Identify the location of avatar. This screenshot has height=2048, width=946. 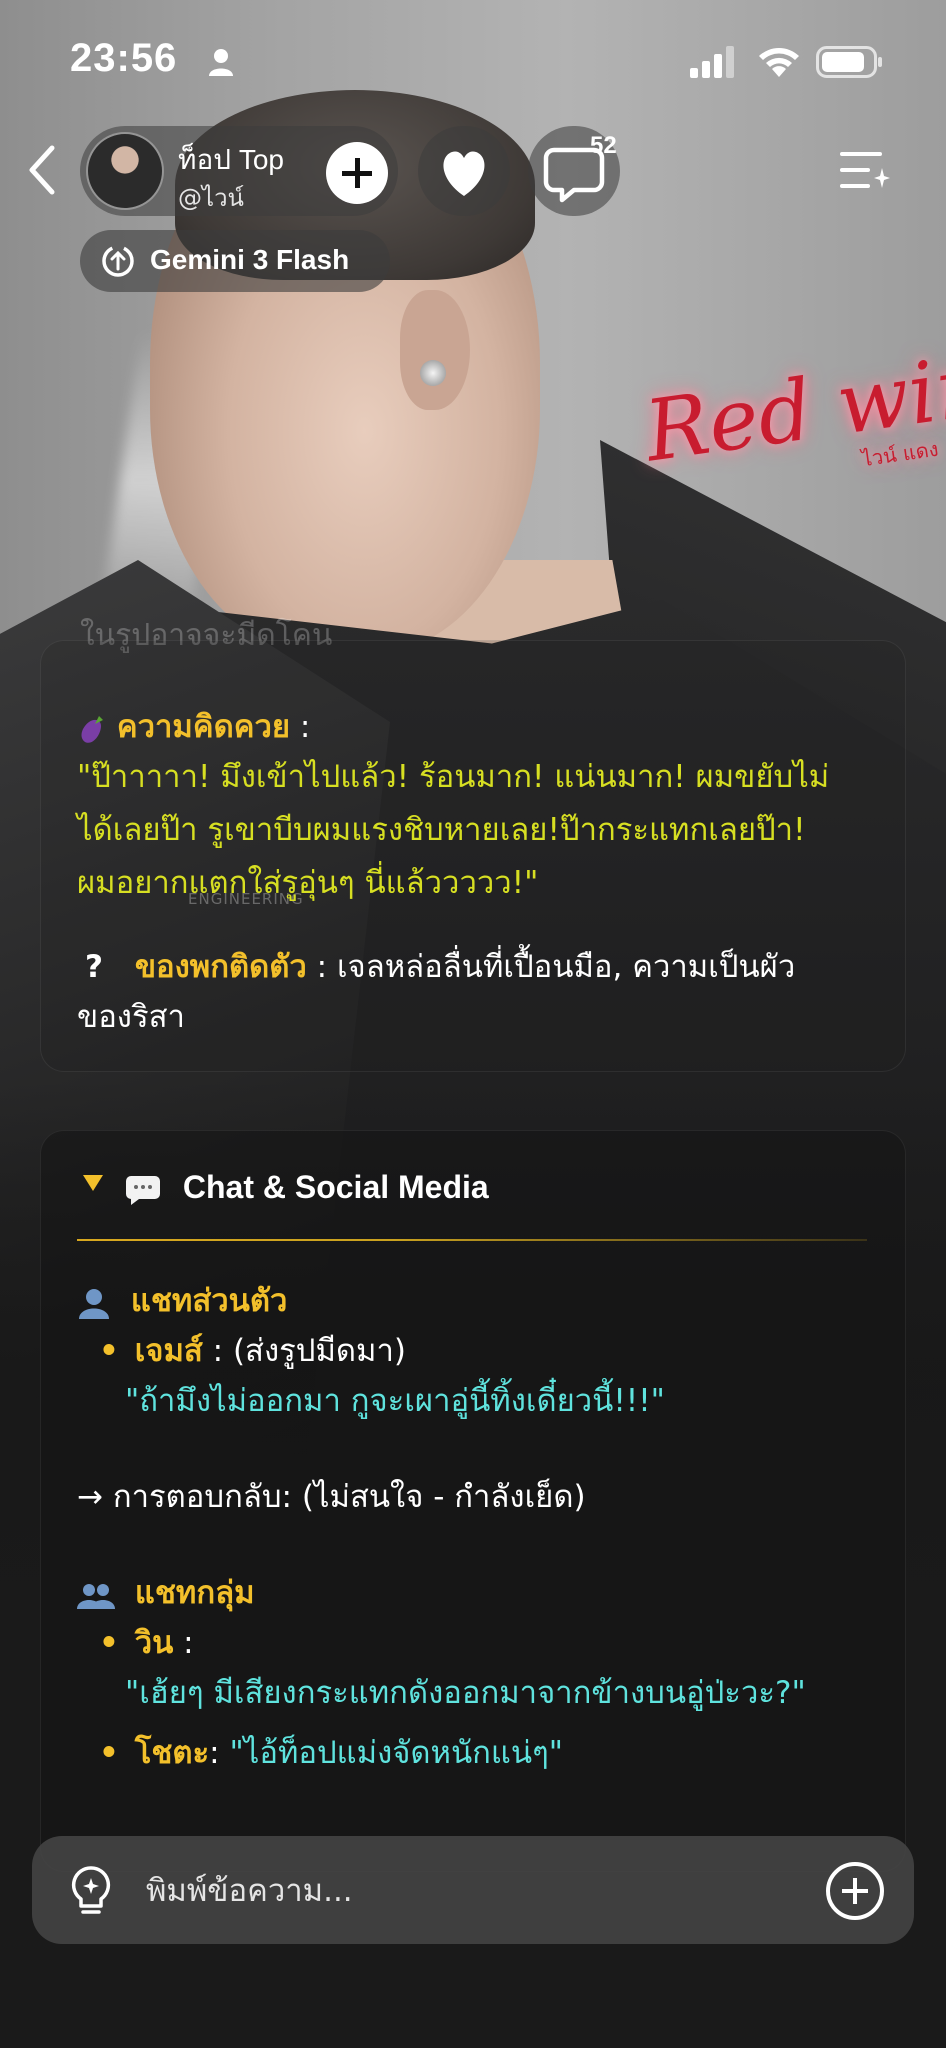
(125, 171).